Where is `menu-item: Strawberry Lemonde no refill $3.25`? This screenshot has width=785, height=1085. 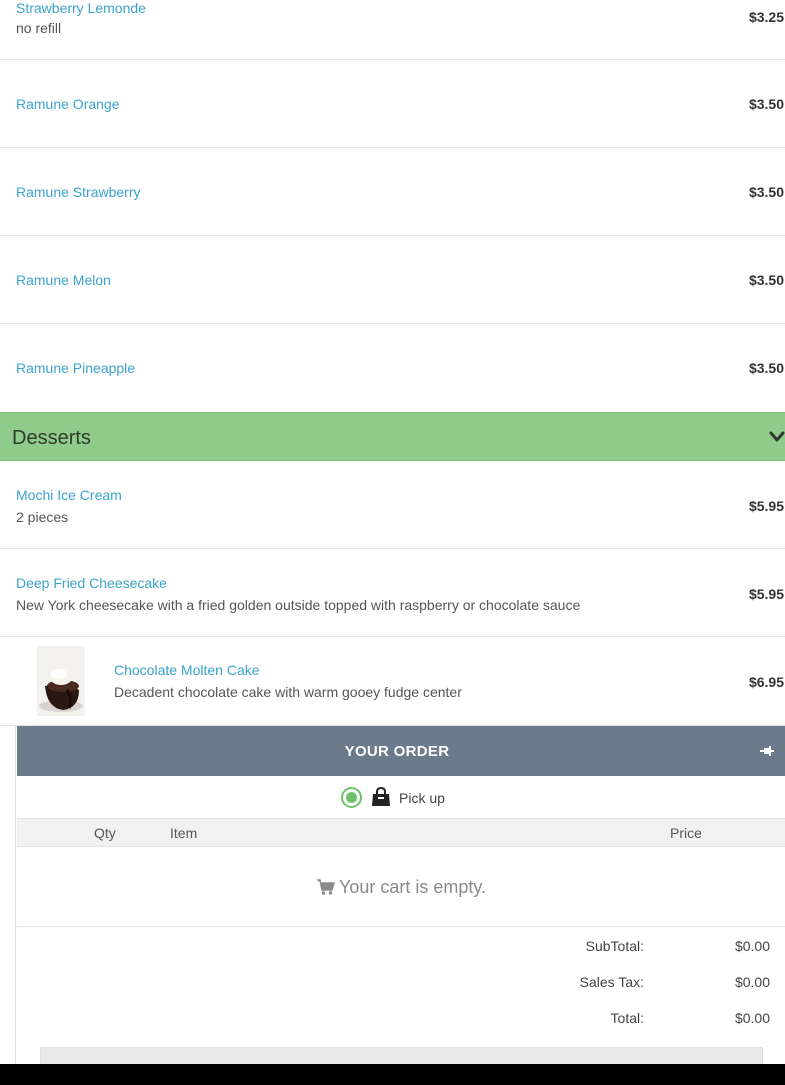
menu-item: Strawberry Lemonde no refill $3.25 is located at coordinates (392, 30).